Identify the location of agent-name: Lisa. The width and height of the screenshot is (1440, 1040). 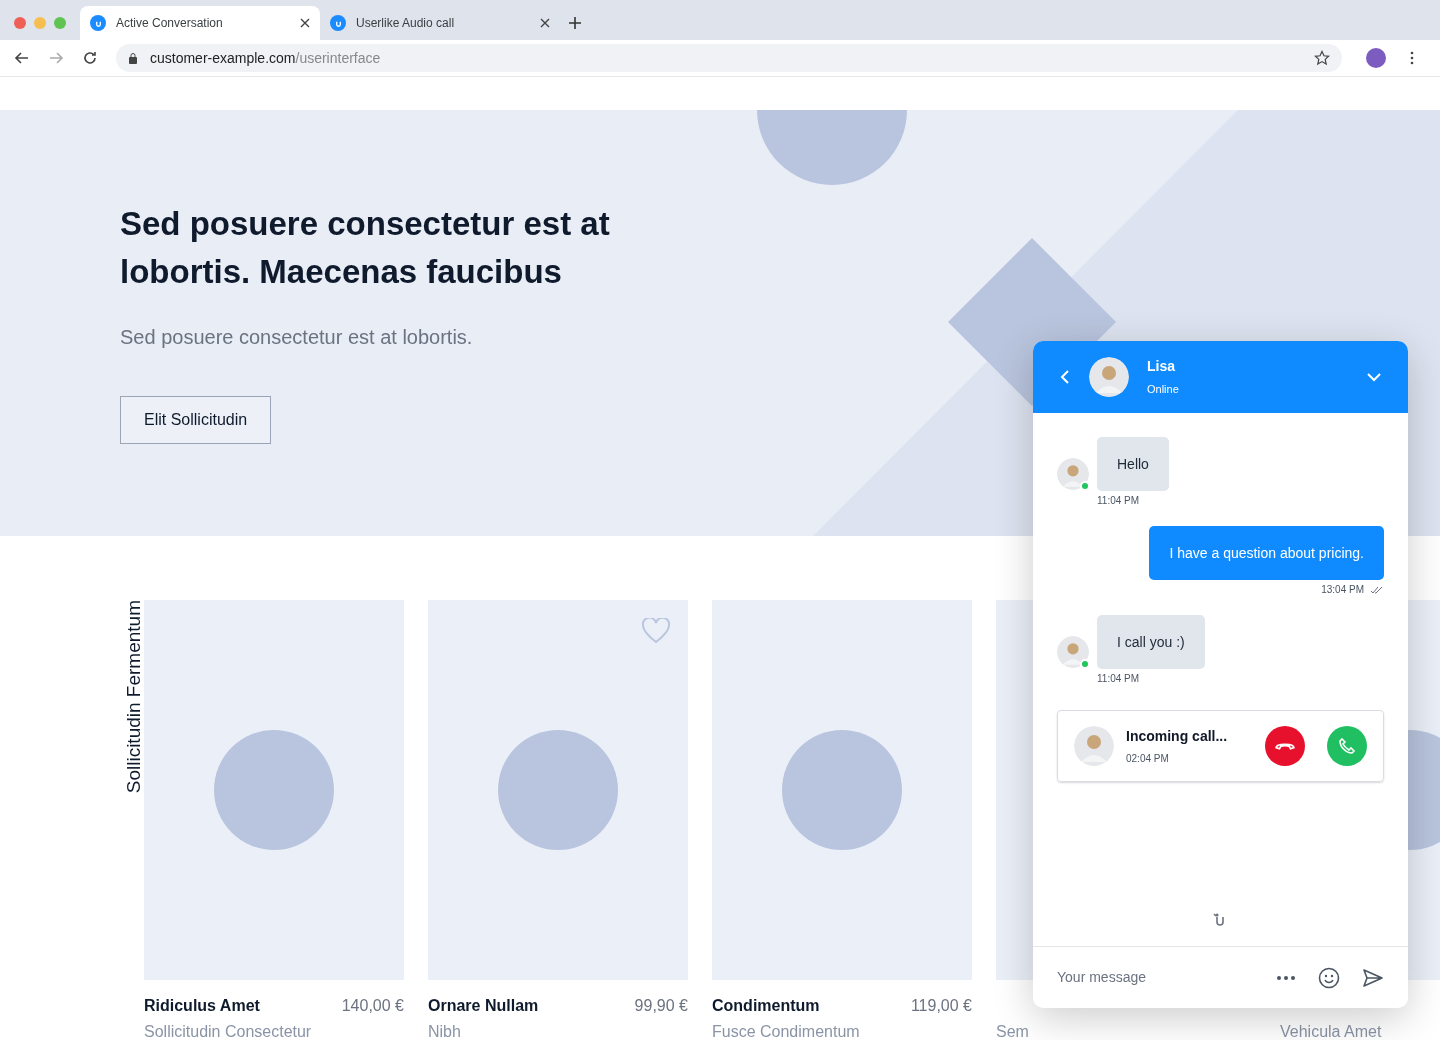
(1161, 367).